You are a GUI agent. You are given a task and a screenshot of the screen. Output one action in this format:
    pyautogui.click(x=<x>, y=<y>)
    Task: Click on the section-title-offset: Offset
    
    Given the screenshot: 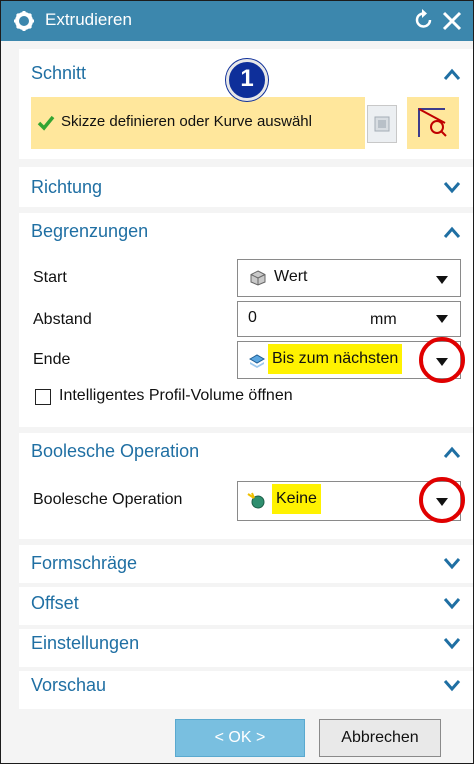 What is the action you would take?
    pyautogui.click(x=55, y=603)
    